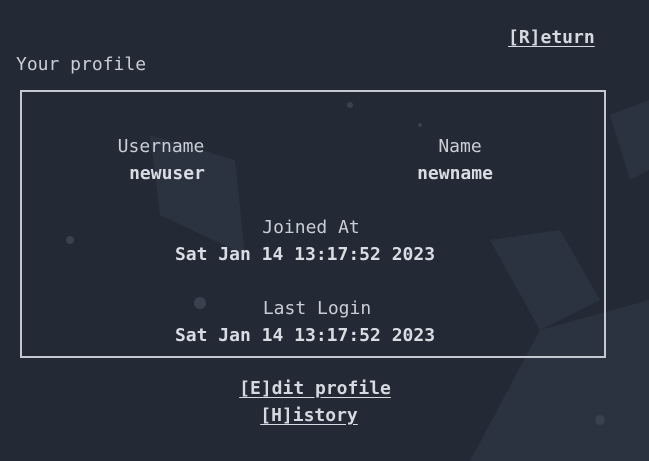 This screenshot has height=461, width=649. I want to click on planet-edge-shape, so click(629, 140).